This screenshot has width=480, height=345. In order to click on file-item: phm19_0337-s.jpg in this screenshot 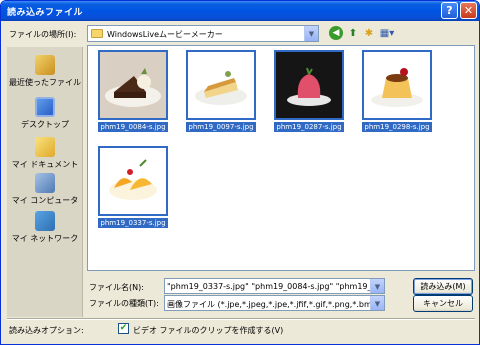, I will do `click(133, 187)`.